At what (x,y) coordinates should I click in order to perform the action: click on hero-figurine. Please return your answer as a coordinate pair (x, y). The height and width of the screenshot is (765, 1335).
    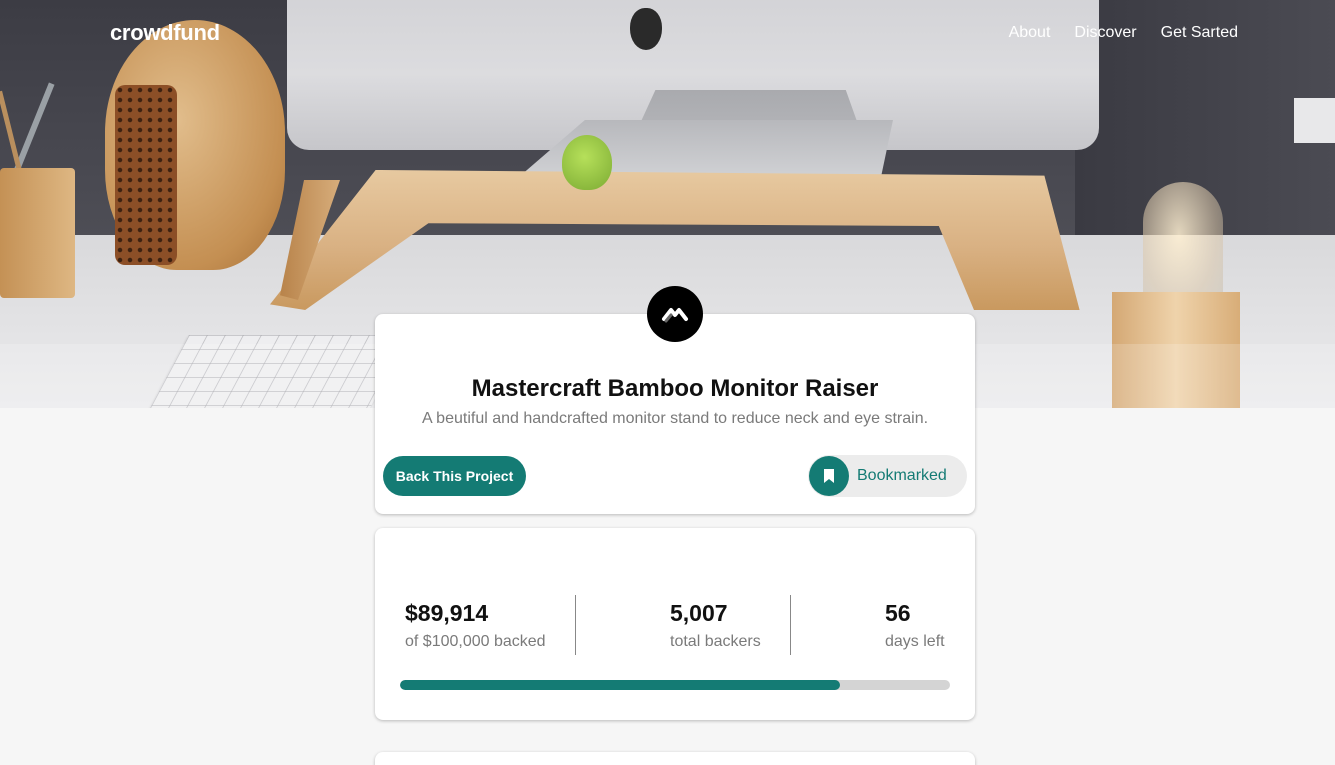
    Looking at the image, I should click on (587, 162).